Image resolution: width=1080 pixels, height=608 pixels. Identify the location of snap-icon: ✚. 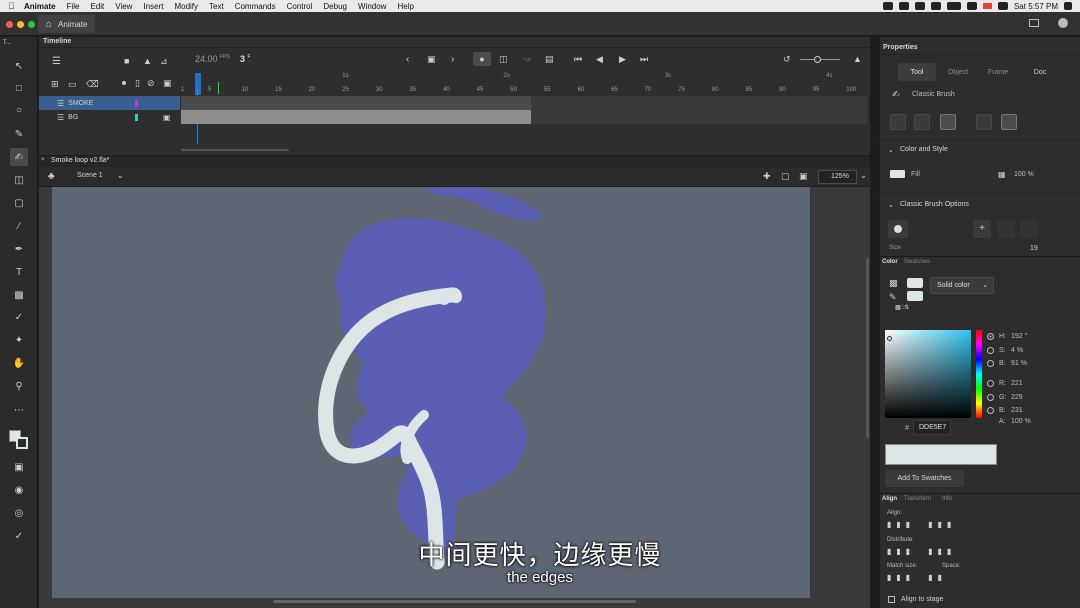
(767, 176).